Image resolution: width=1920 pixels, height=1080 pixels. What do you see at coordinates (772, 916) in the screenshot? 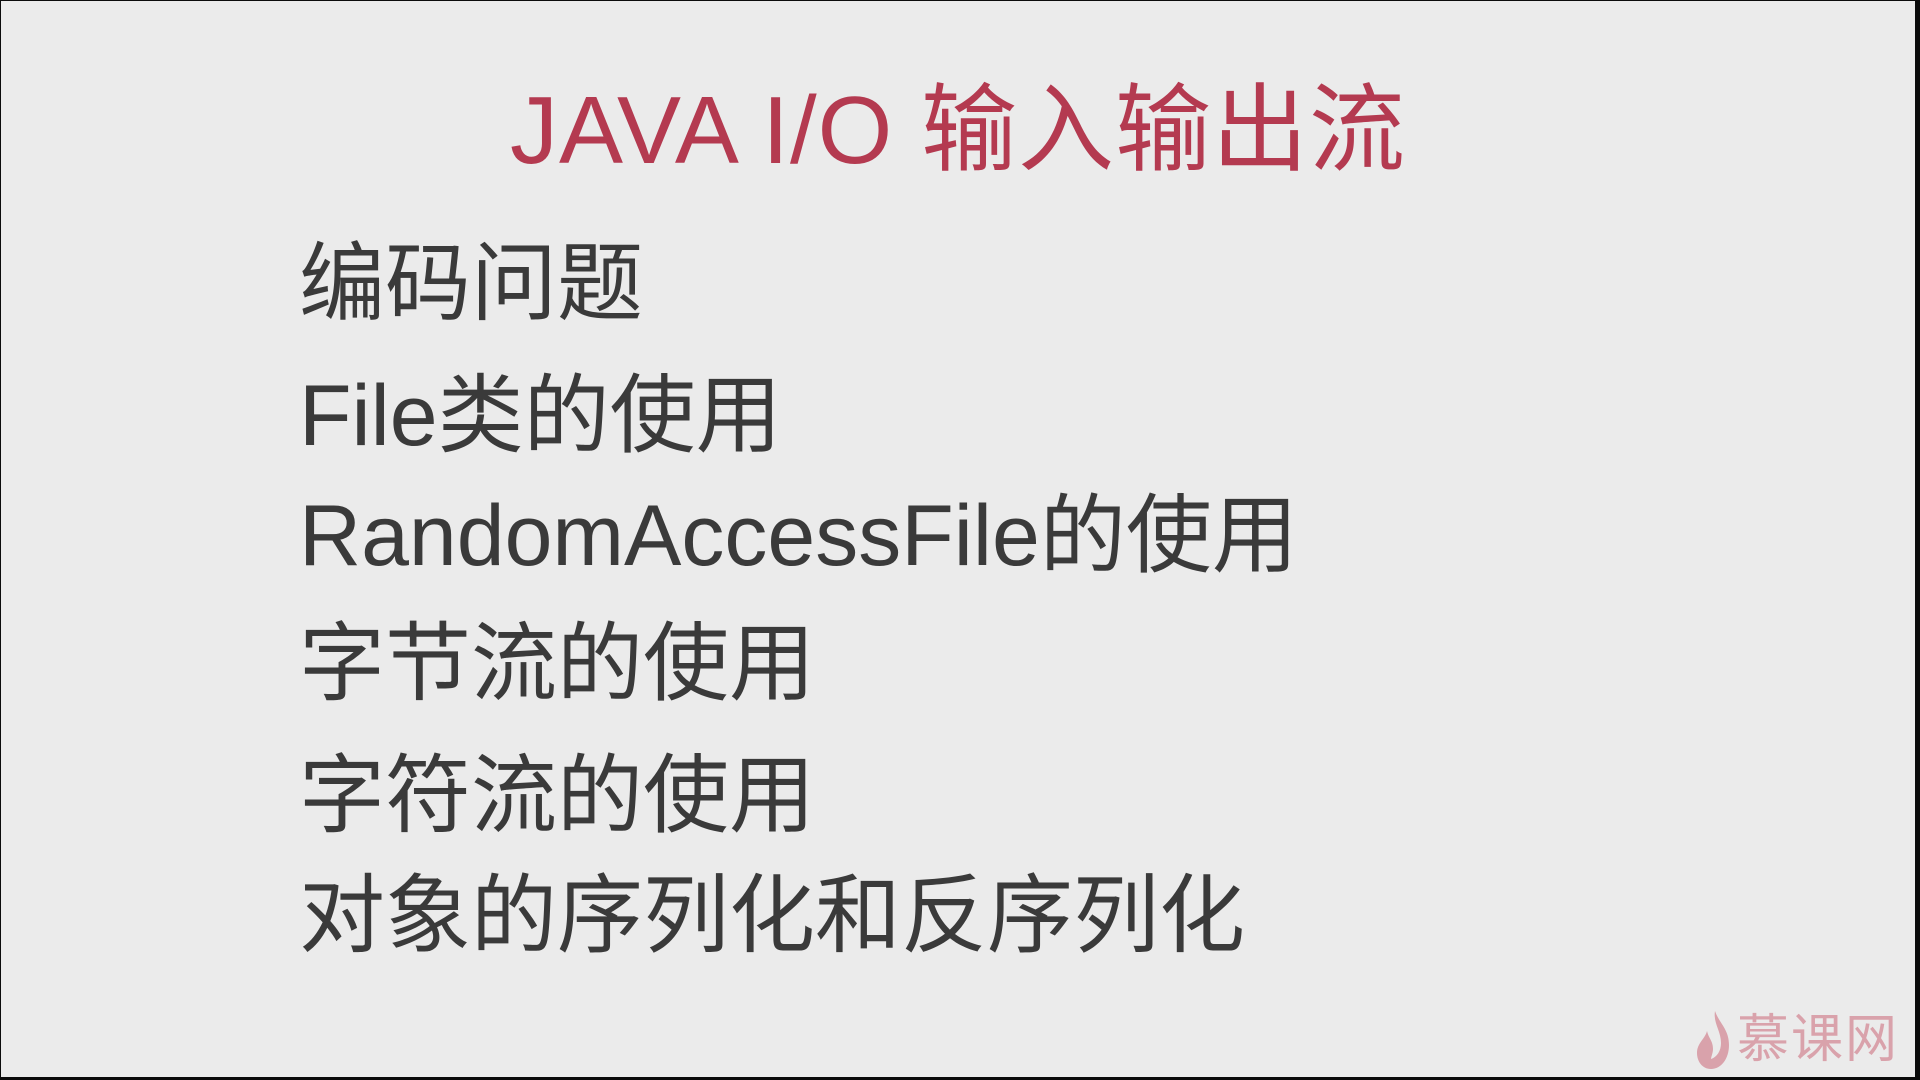
I see `topic-item-serialization: 对象的序列化和反序列化` at bounding box center [772, 916].